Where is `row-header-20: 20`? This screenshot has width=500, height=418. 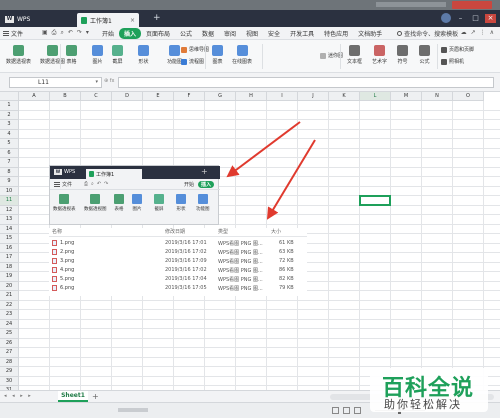
row-header-20: 20 is located at coordinates (9, 286).